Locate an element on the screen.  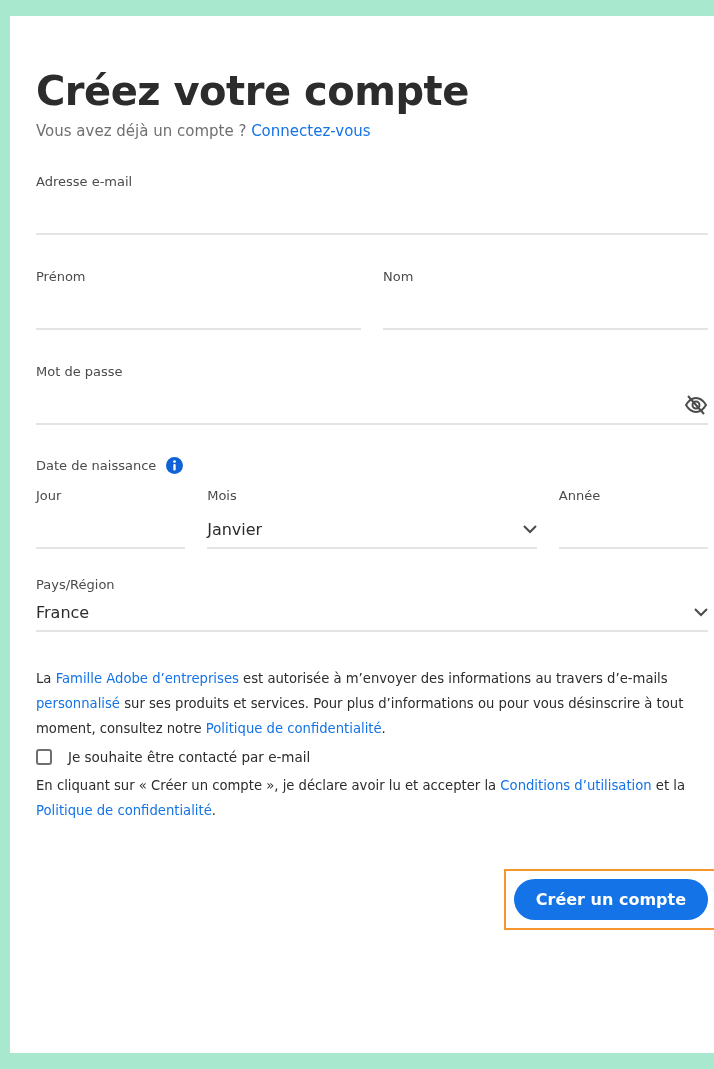
consent-text: La Famille Adobe d’entreprises est autorisée à m’envoyer des informations au travers d’e-mails personnalisé sur ses produits et services. Pour plus d’informations ou pour vous désinscrire à tout moment, consultez notre Politique de confidentialité. is located at coordinates (360, 704).